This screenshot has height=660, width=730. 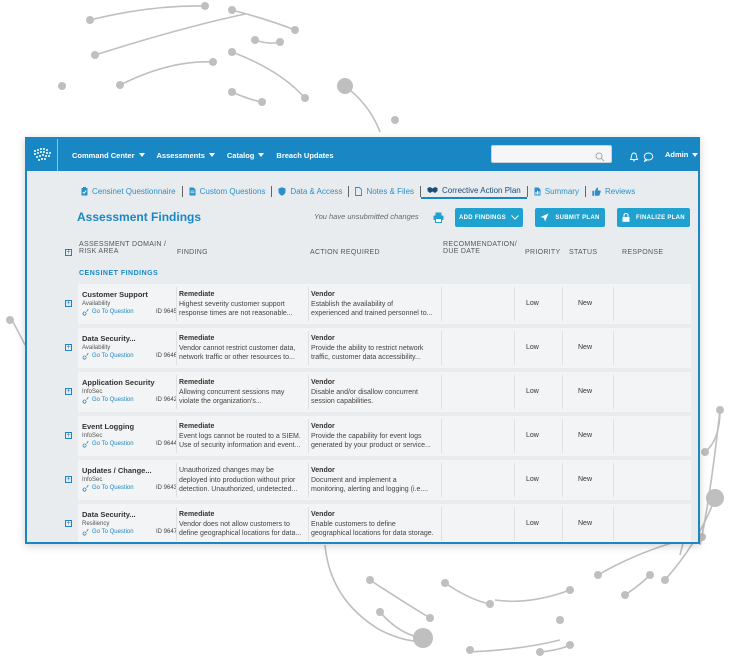 I want to click on search-input, so click(x=551, y=154).